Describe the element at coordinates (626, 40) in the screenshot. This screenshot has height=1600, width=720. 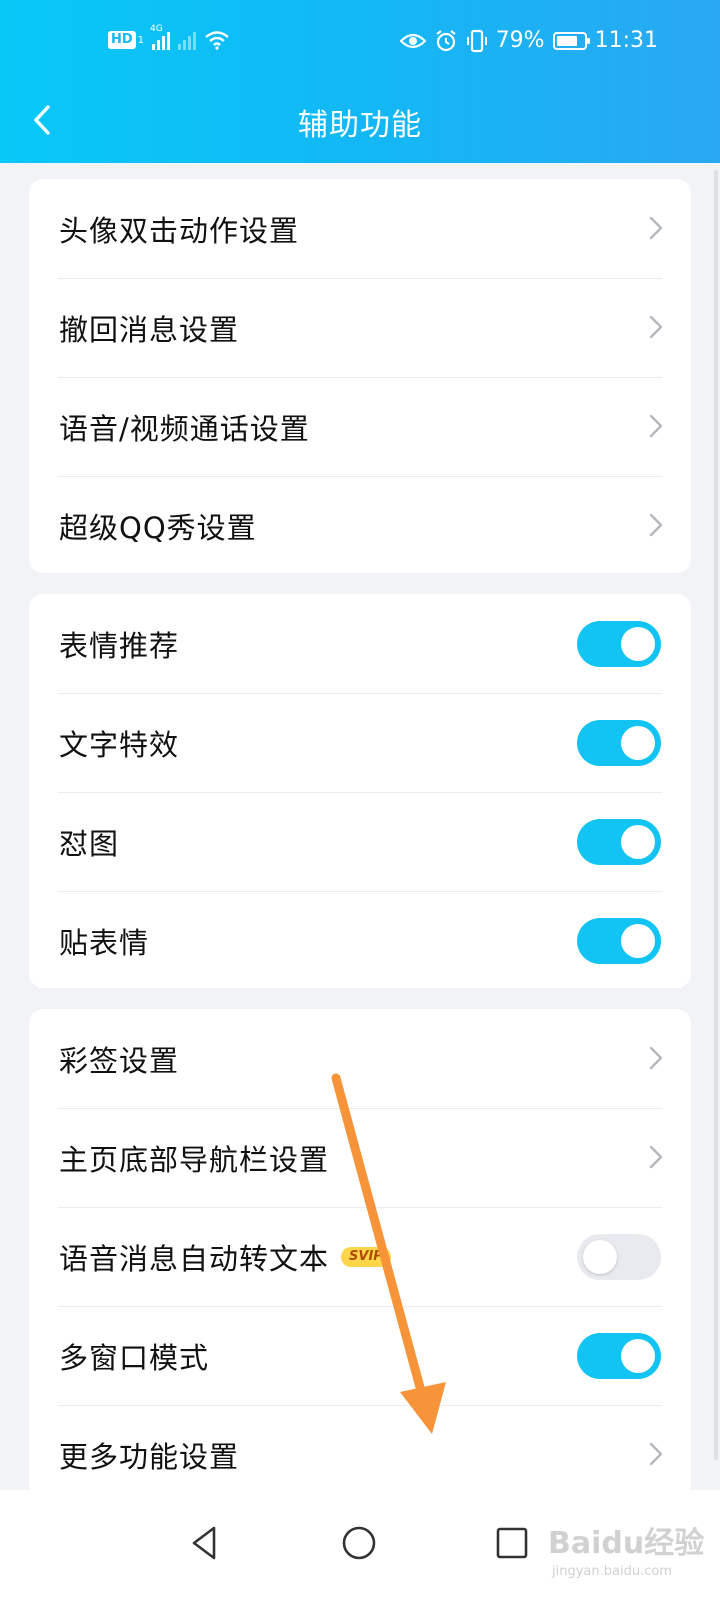
I see `clock: 11:31` at that location.